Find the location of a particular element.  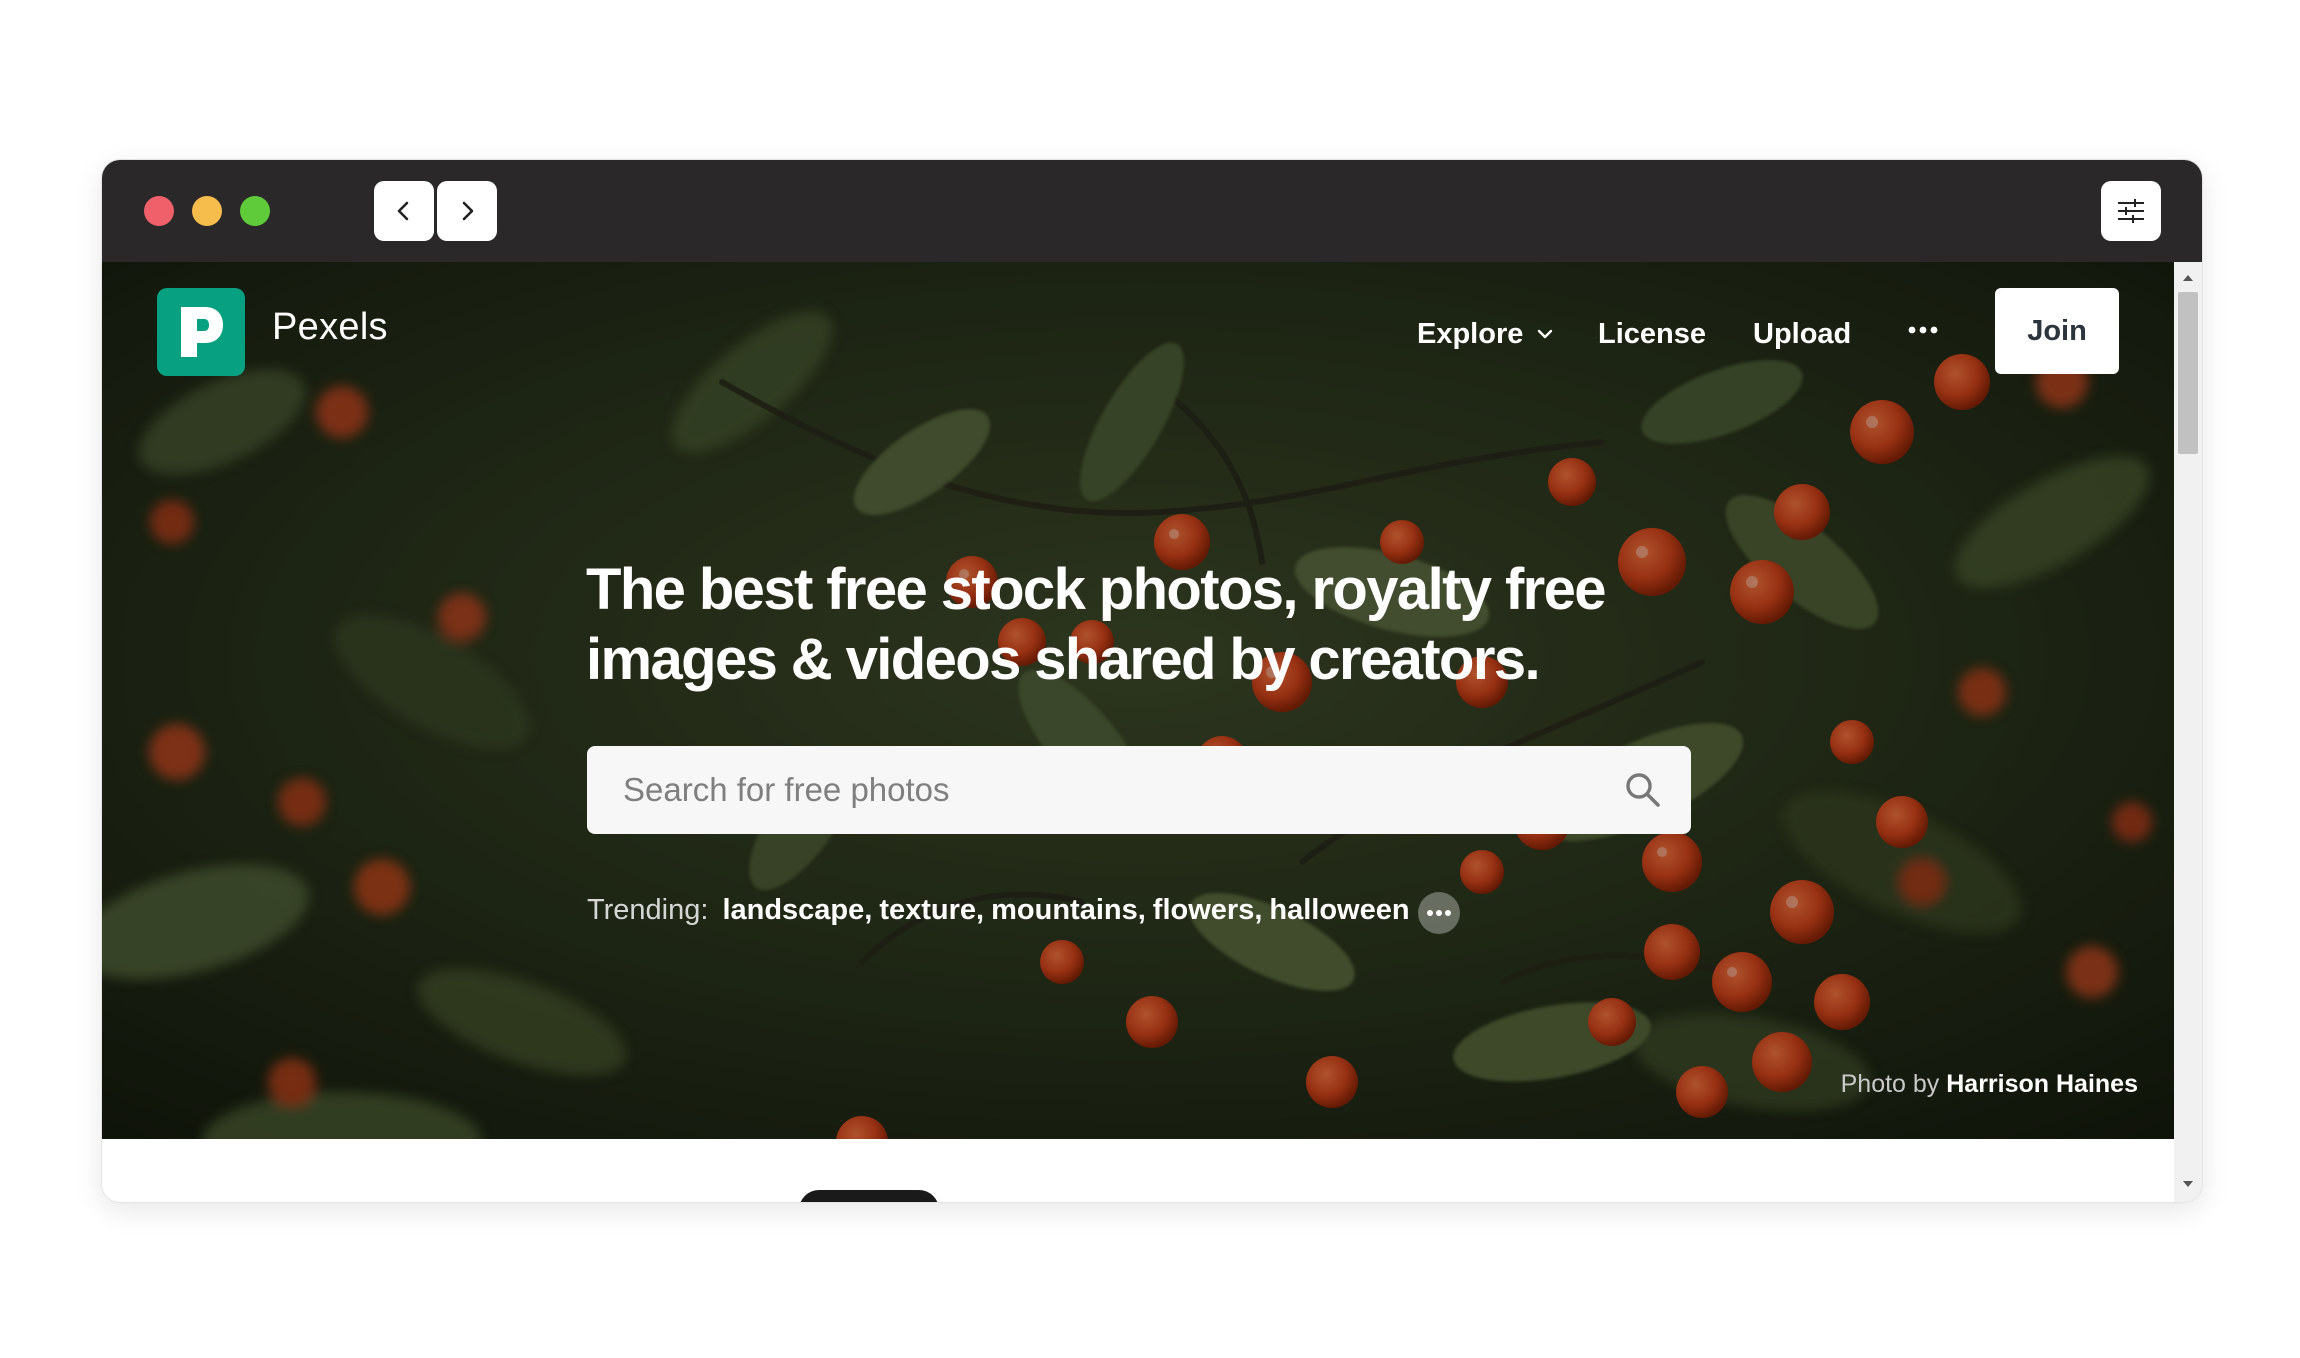

pexels-p-logo-icon is located at coordinates (202, 332).